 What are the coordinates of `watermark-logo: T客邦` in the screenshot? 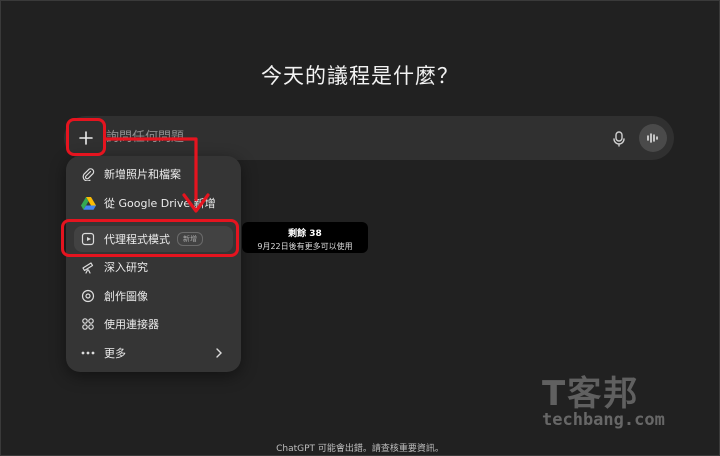 It's located at (591, 394).